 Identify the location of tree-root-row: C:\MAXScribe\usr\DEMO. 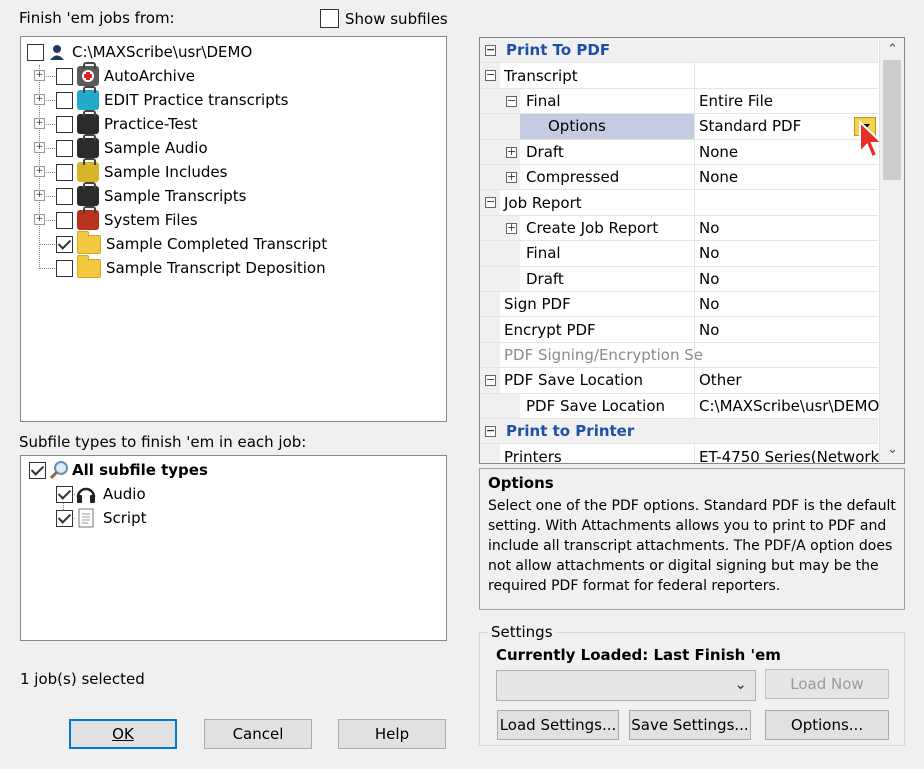
(139, 52).